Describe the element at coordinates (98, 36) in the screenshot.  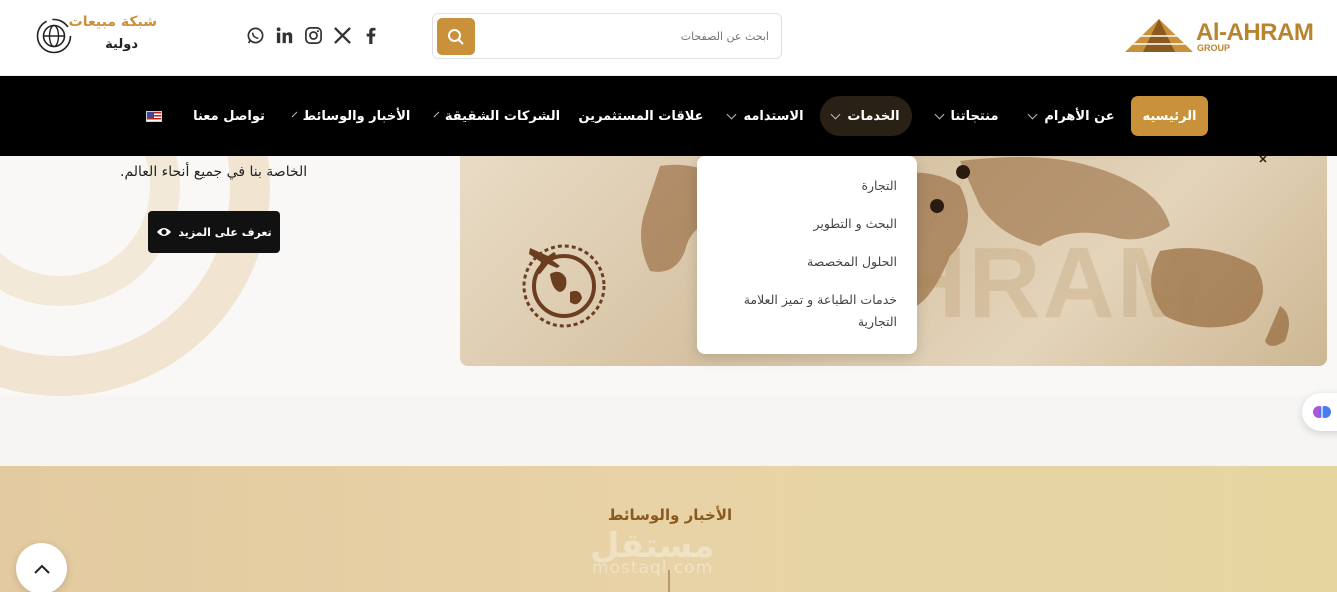
I see `sales-network: شبكة مبيعات دولية` at that location.